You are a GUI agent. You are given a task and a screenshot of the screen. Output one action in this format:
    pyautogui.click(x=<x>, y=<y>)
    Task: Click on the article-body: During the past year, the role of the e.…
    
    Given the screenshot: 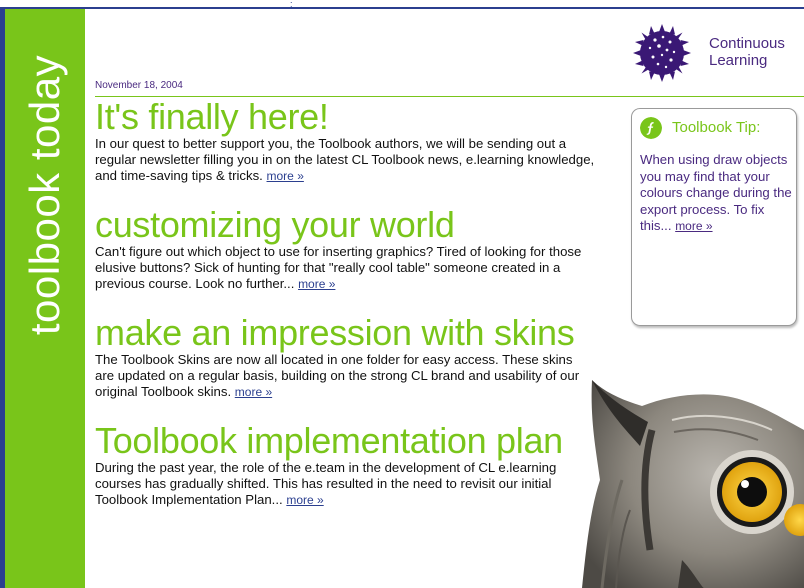 What is the action you would take?
    pyautogui.click(x=326, y=483)
    